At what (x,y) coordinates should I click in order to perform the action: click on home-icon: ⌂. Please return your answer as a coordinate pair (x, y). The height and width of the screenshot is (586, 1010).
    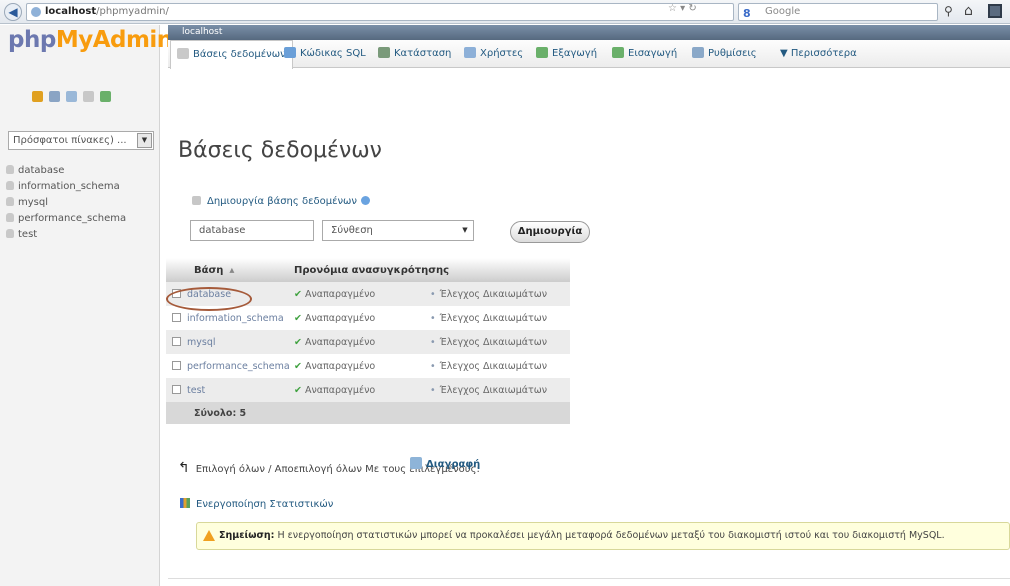
    Looking at the image, I should click on (968, 11).